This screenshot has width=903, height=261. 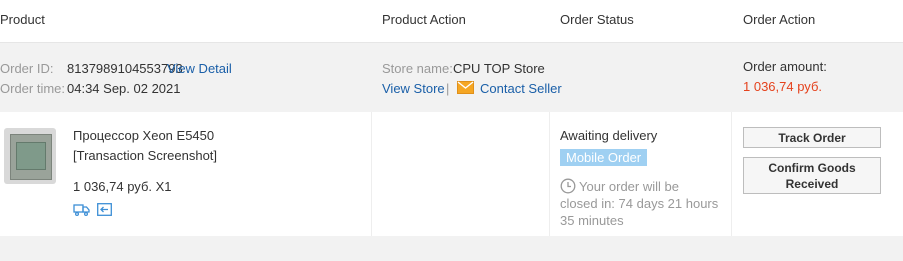 I want to click on store-name-value: CPU TOP Store, so click(x=499, y=68).